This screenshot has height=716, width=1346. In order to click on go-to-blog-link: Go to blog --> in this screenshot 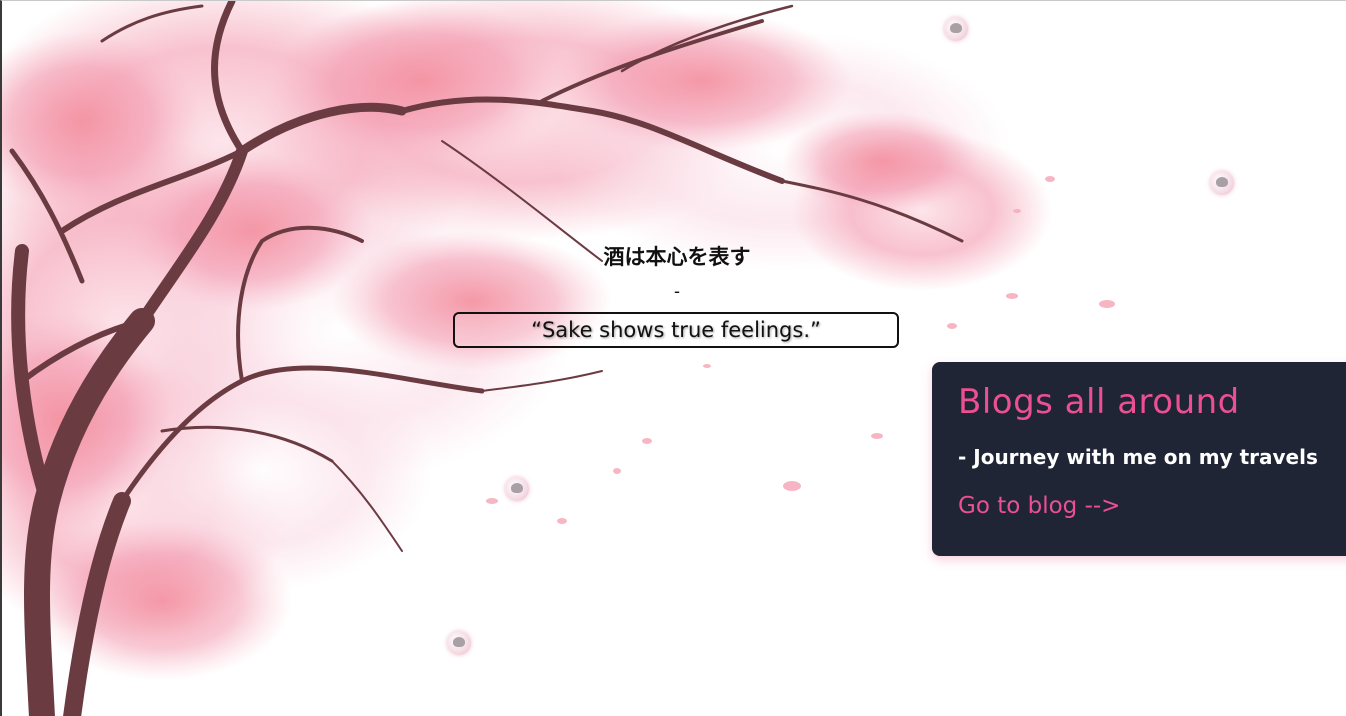, I will do `click(1039, 506)`.